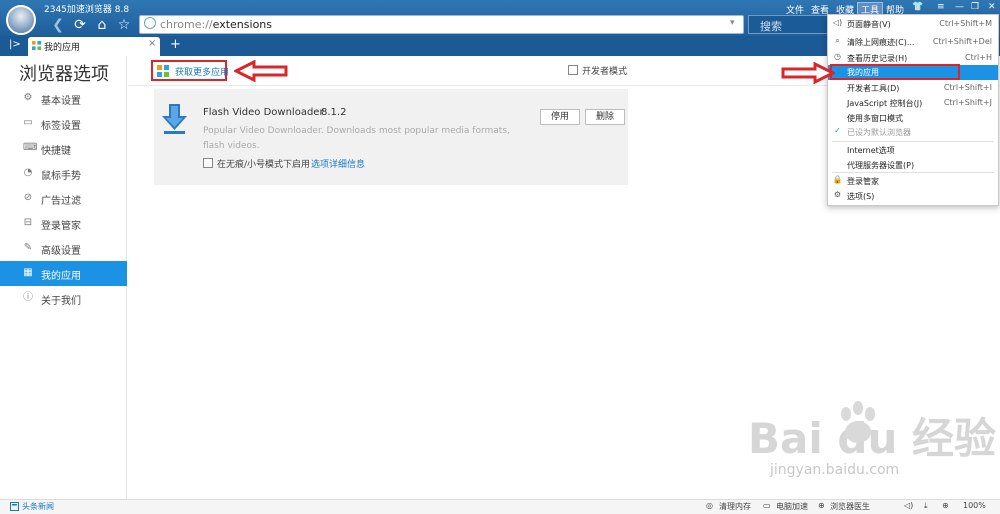 The width and height of the screenshot is (1000, 514). Describe the element at coordinates (965, 23) in the screenshot. I see `menu-item-shortcut: Ctrl+Shift+M` at that location.